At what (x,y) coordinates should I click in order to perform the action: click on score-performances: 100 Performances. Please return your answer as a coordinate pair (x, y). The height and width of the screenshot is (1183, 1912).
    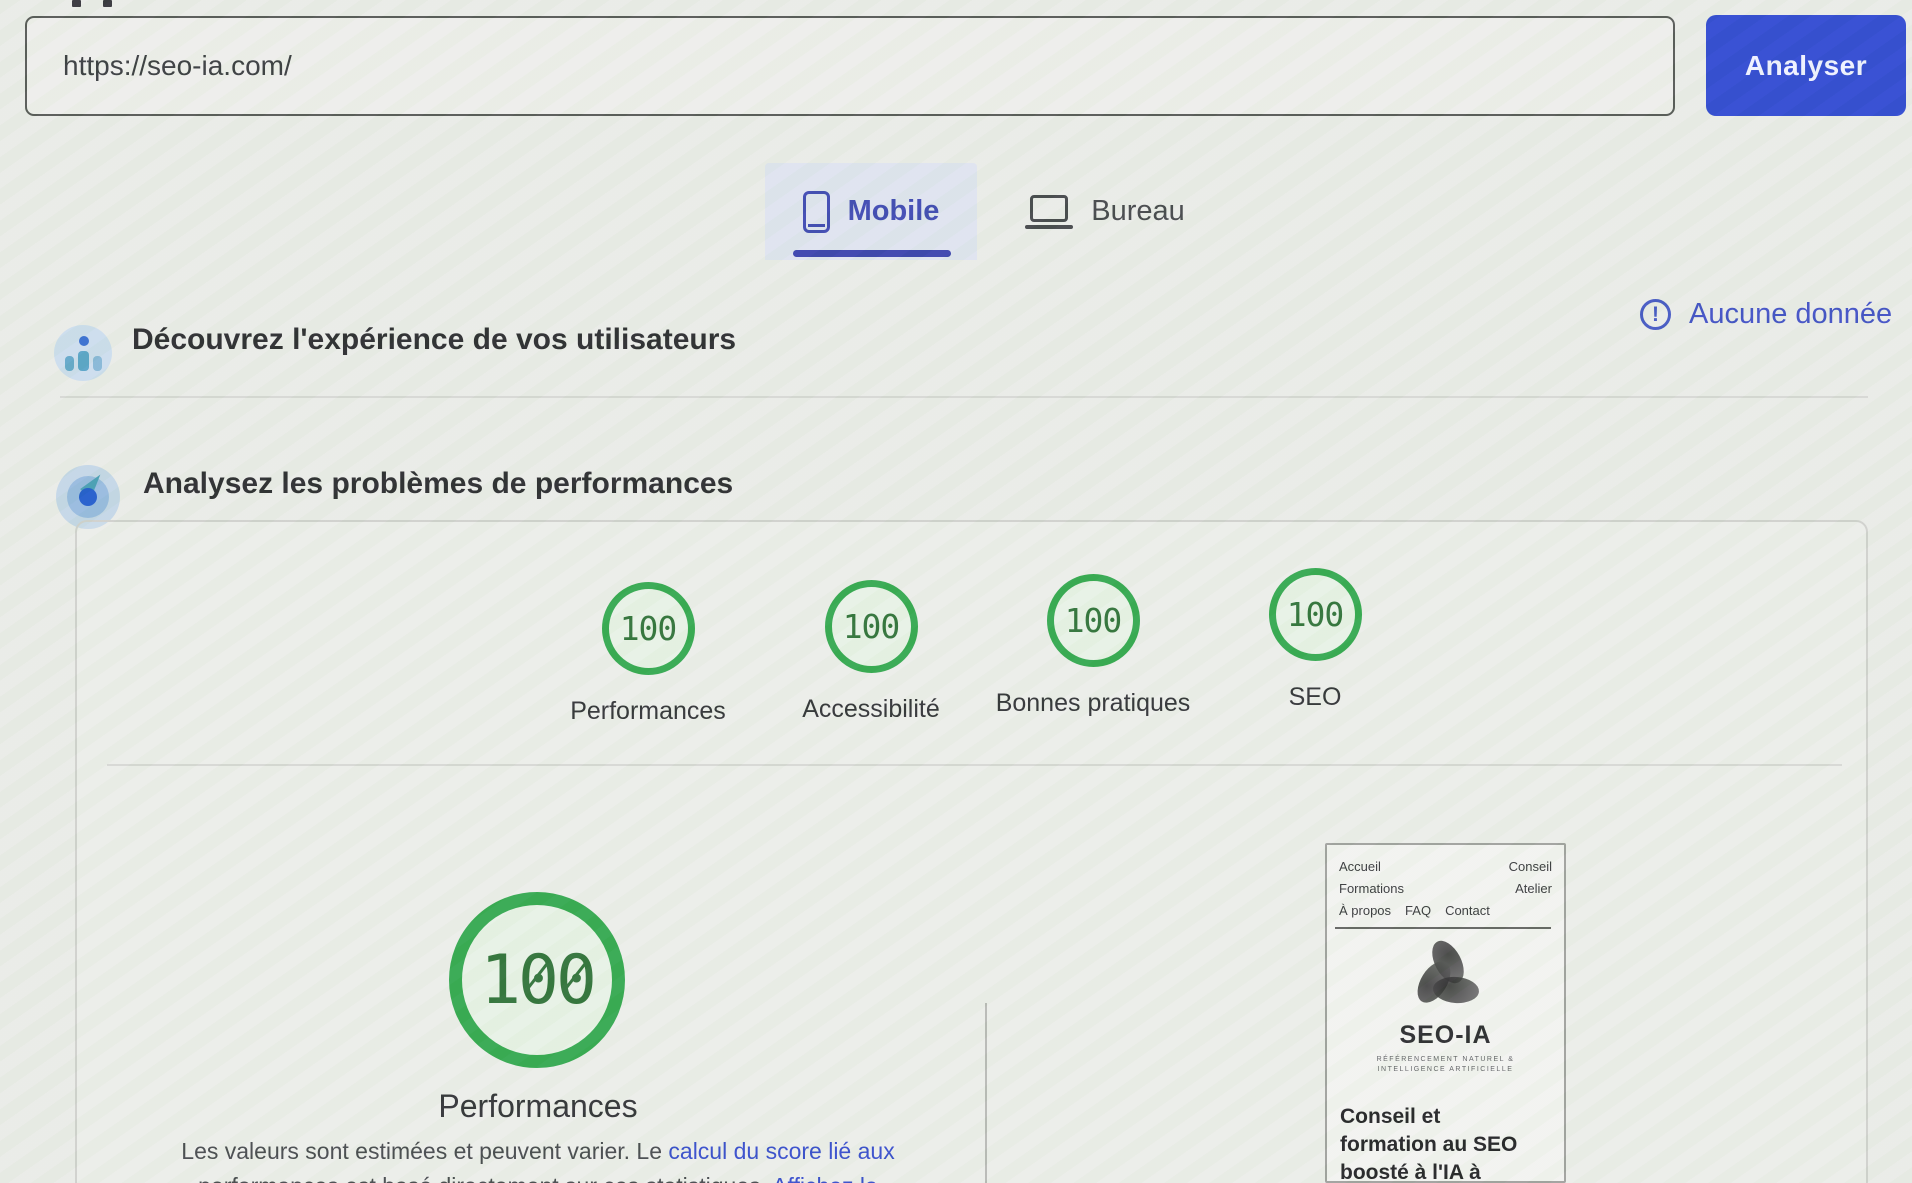
    Looking at the image, I should click on (648, 654).